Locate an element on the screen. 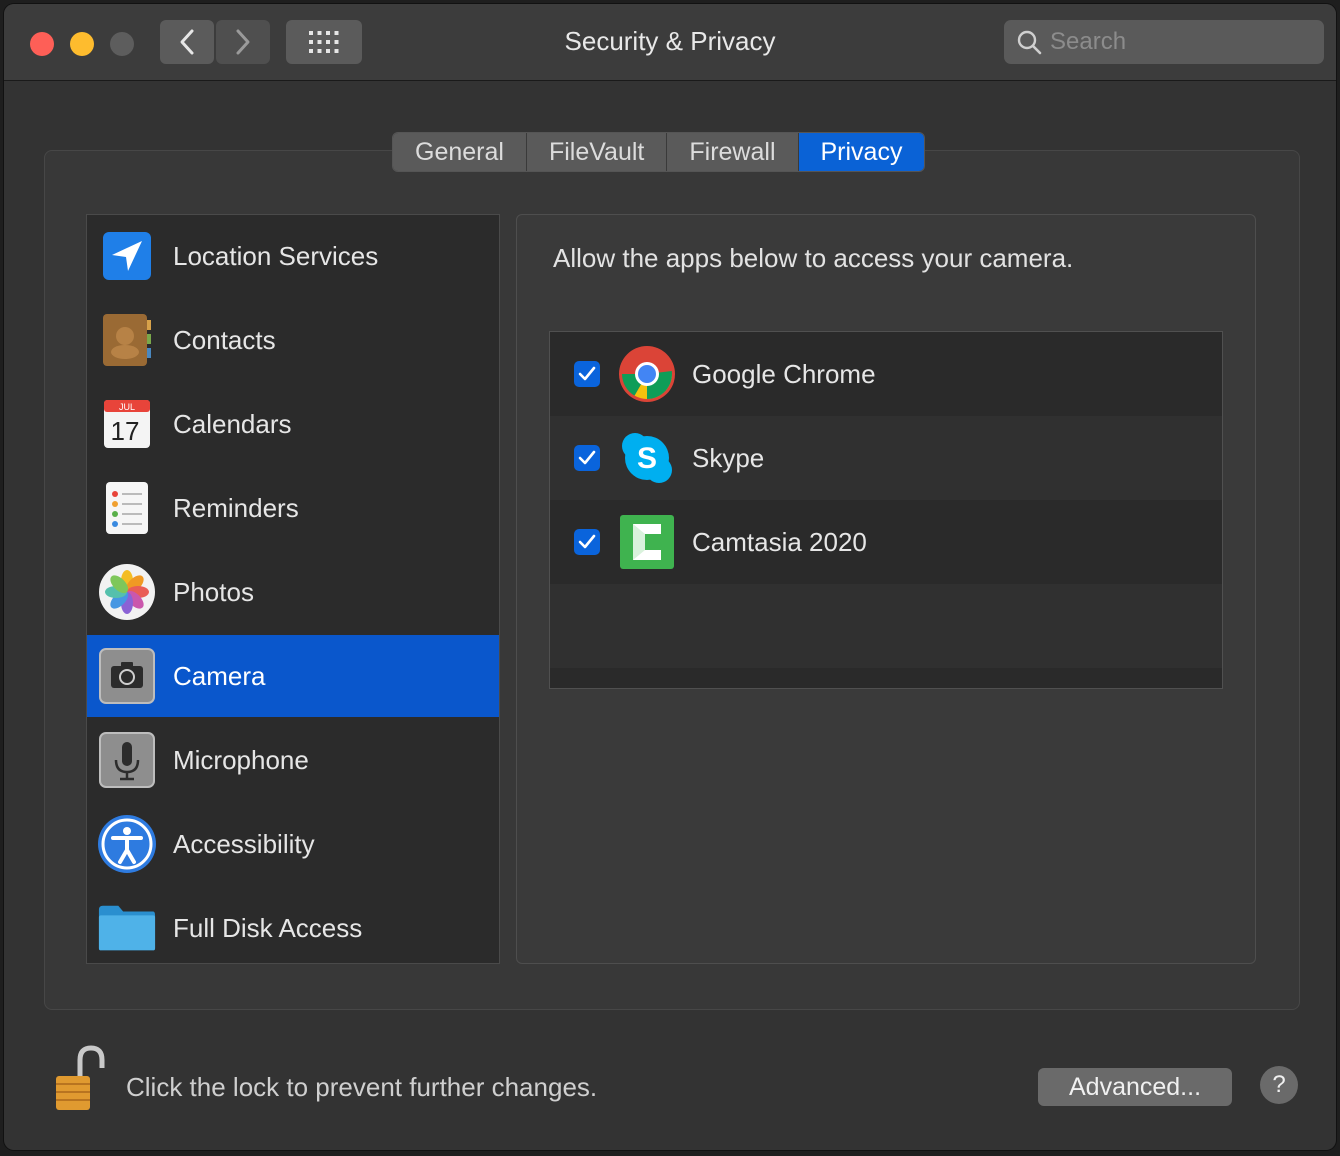 The width and height of the screenshot is (1340, 1156). app-row-skype: S Skype is located at coordinates (886, 458).